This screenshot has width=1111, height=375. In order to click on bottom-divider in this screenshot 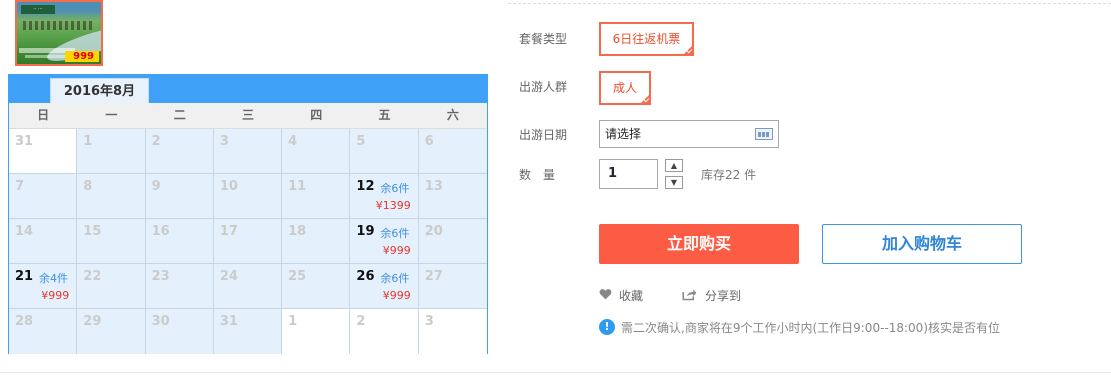, I will do `click(555, 372)`.